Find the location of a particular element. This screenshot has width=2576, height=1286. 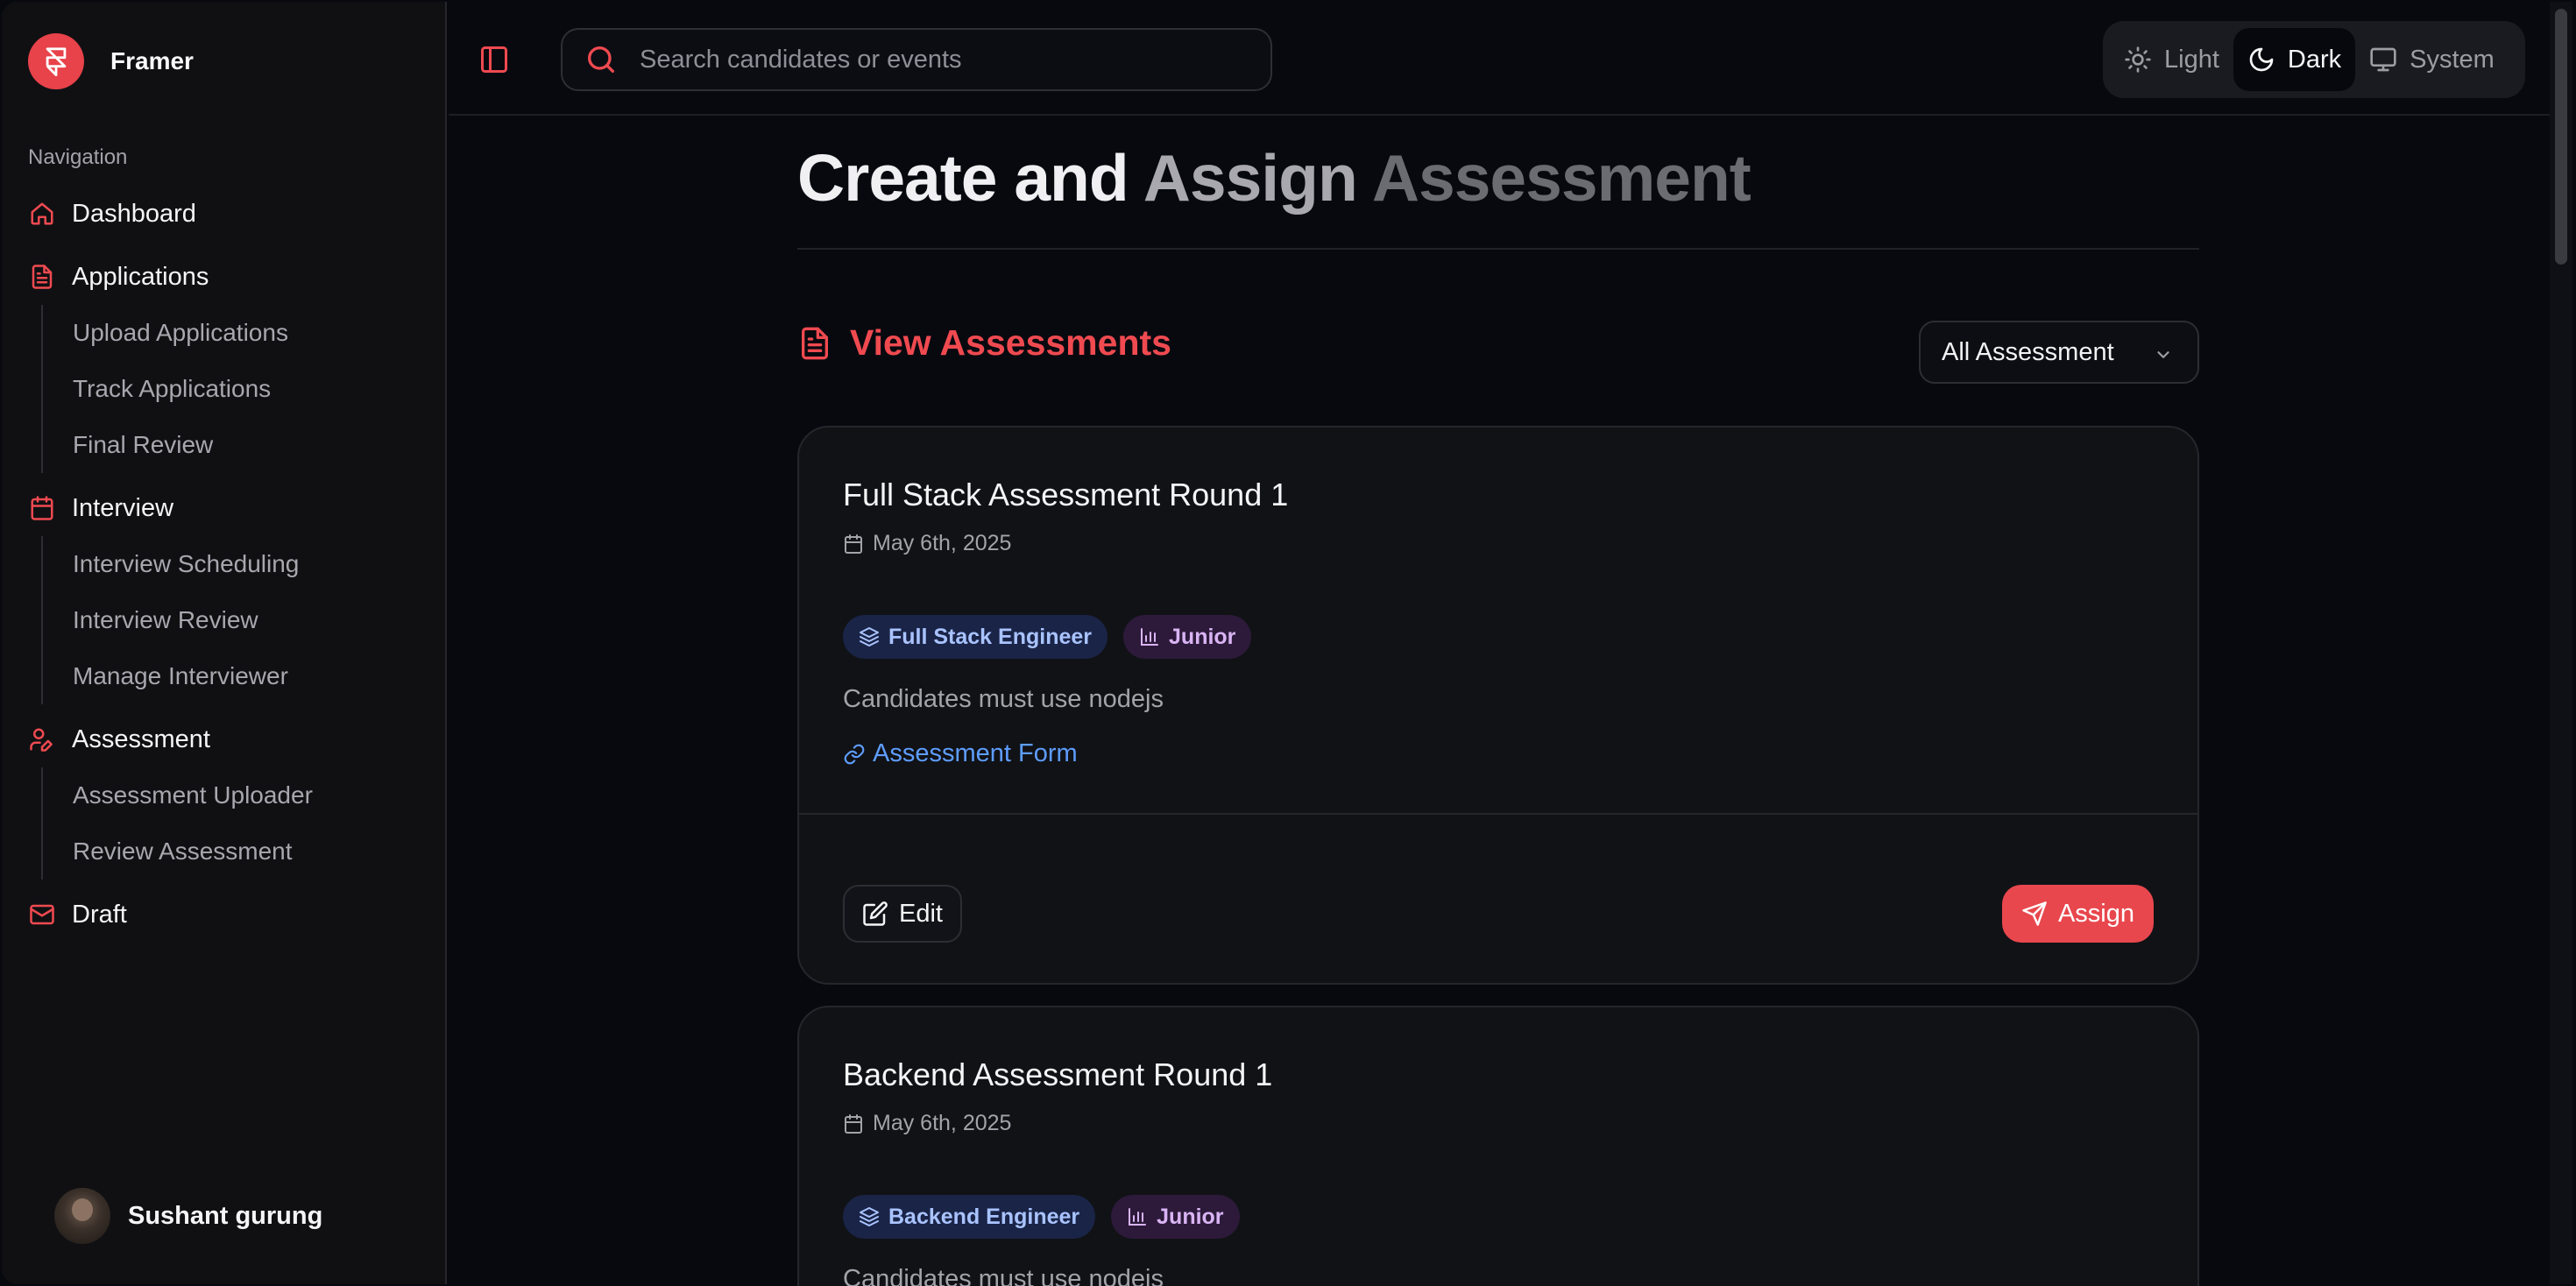

mail-icon is located at coordinates (42, 915).